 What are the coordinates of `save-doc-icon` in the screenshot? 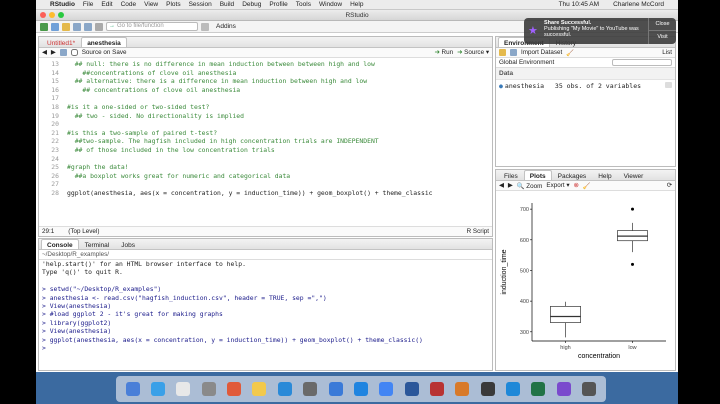 It's located at (63, 52).